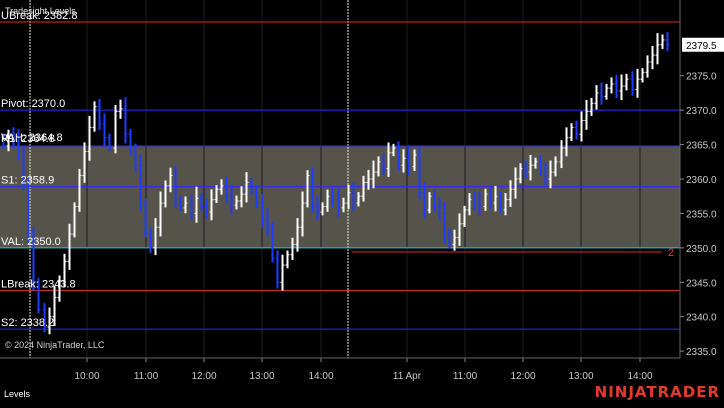 This screenshot has height=408, width=724. Describe the element at coordinates (86, 376) in the screenshot. I see `x-axis-tick-label: 10:00` at that location.